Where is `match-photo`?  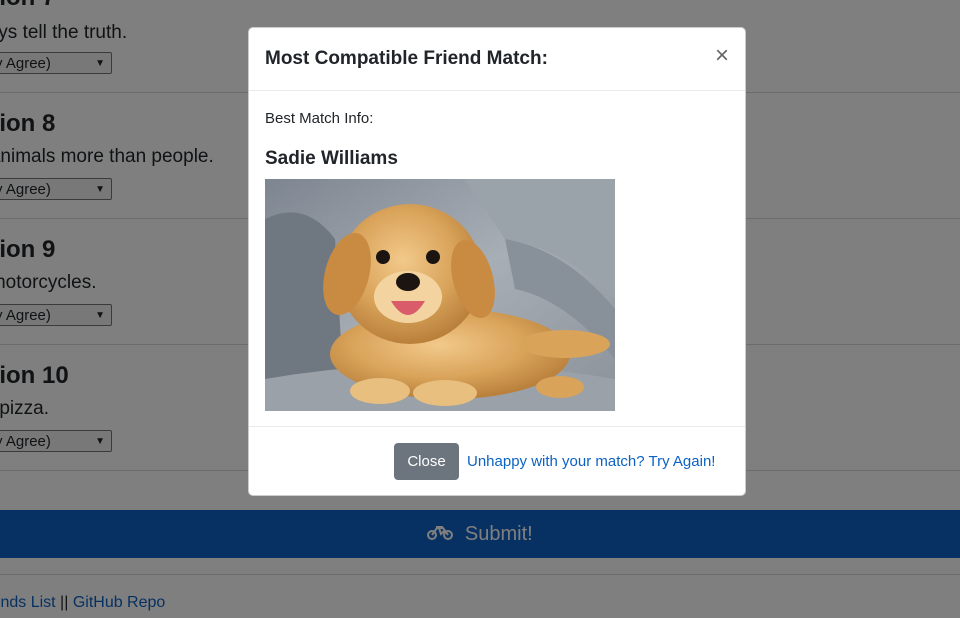
match-photo is located at coordinates (440, 295).